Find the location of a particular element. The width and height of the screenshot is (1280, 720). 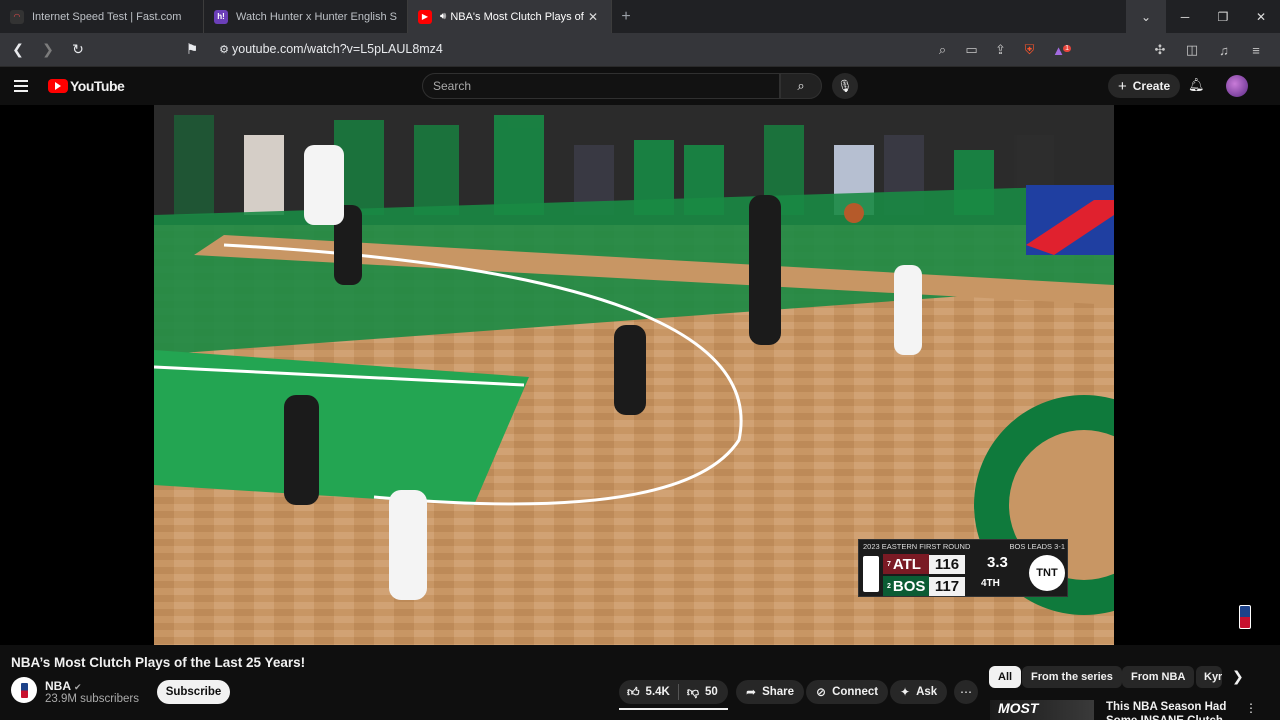

dislike-button: 👎︎ 50 is located at coordinates (702, 692).